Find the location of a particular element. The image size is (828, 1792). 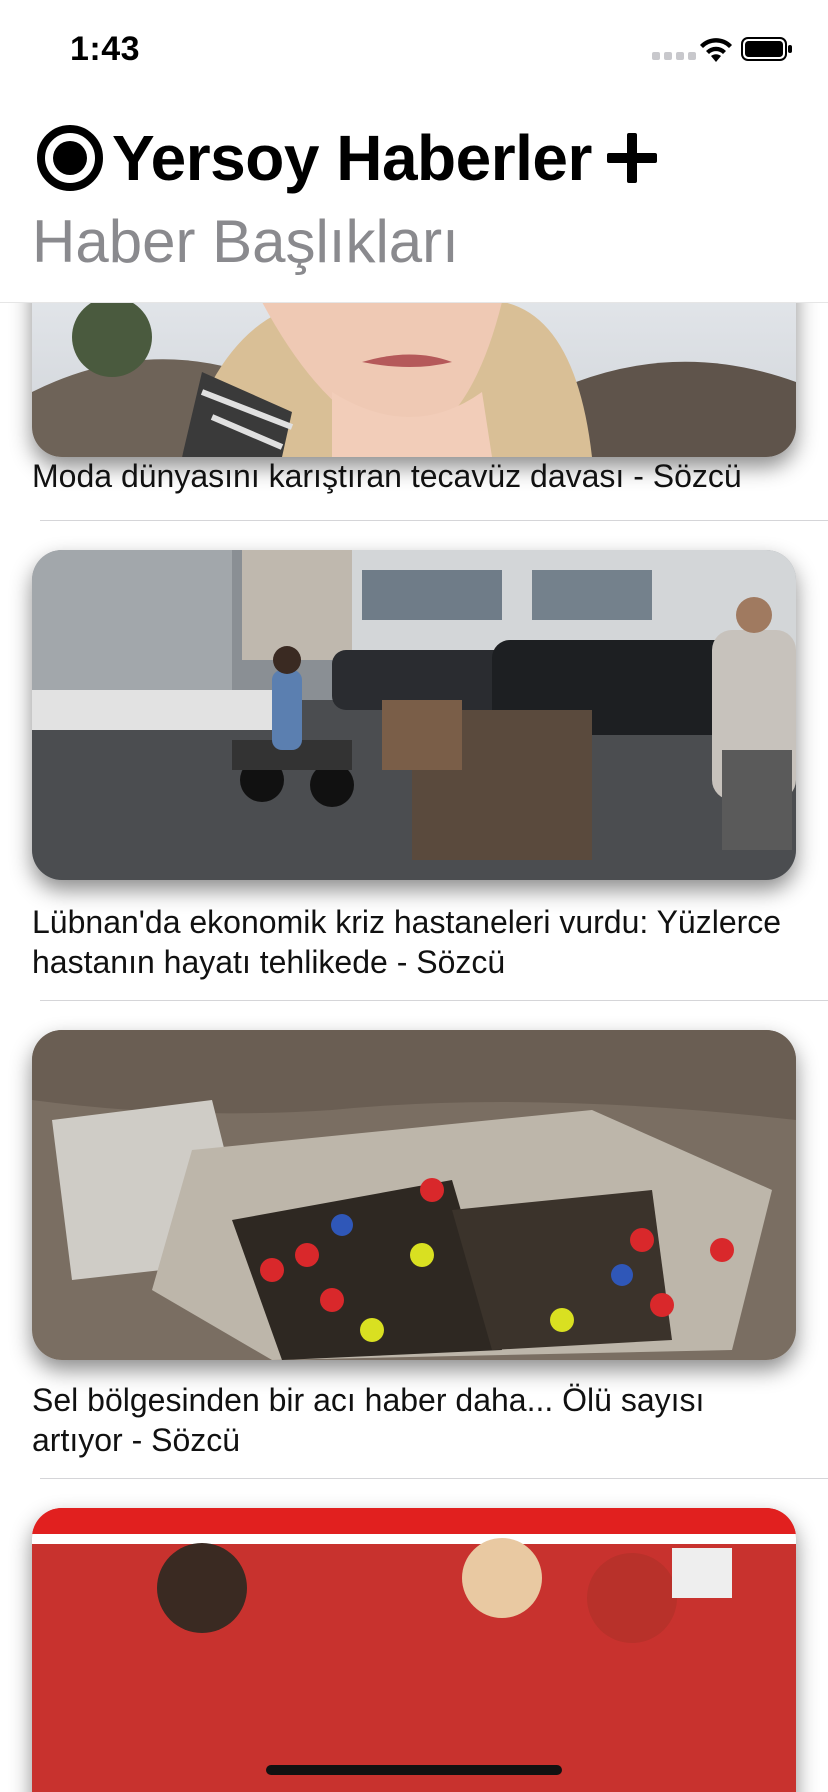

wifi-icon is located at coordinates (716, 50).